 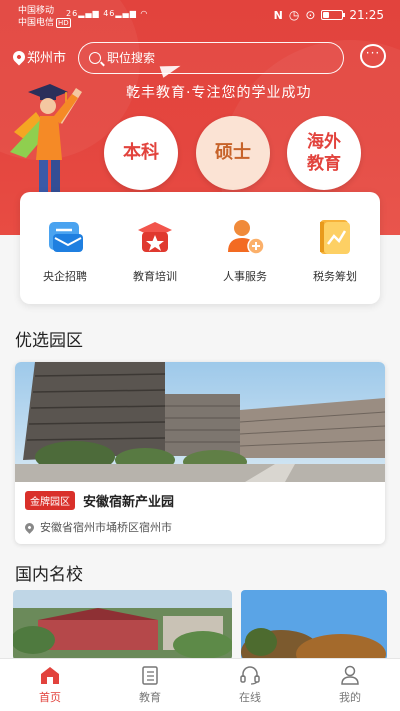 I want to click on nav-education: 教育, so click(x=150, y=685).